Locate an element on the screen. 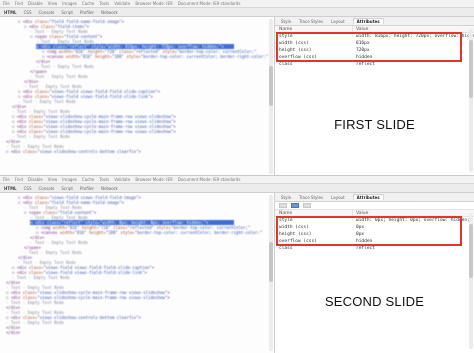  dom-node-token: style= is located at coordinates (127, 232).